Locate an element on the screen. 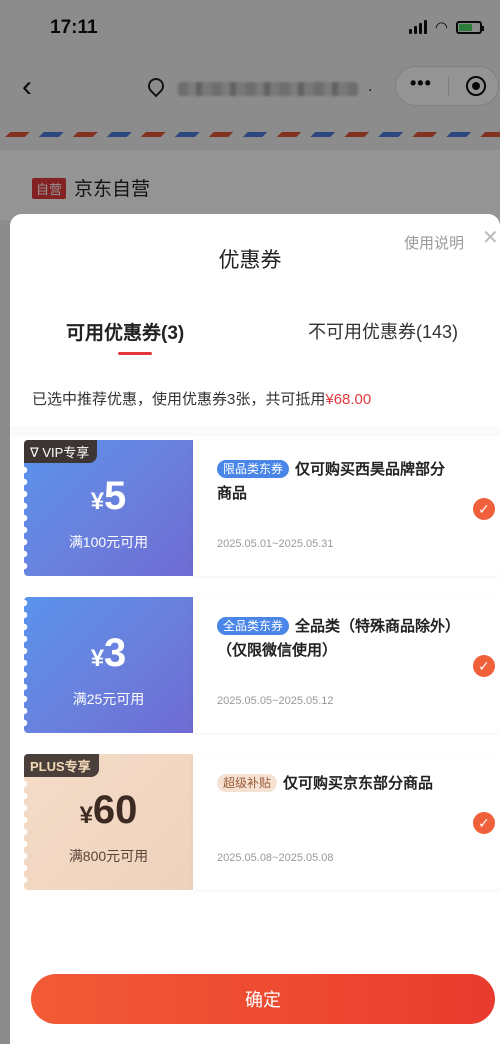 This screenshot has height=1044, width=500. coupon-value-panel: ∇ VIP专享 ¥5 满100元可用 is located at coordinates (108, 508).